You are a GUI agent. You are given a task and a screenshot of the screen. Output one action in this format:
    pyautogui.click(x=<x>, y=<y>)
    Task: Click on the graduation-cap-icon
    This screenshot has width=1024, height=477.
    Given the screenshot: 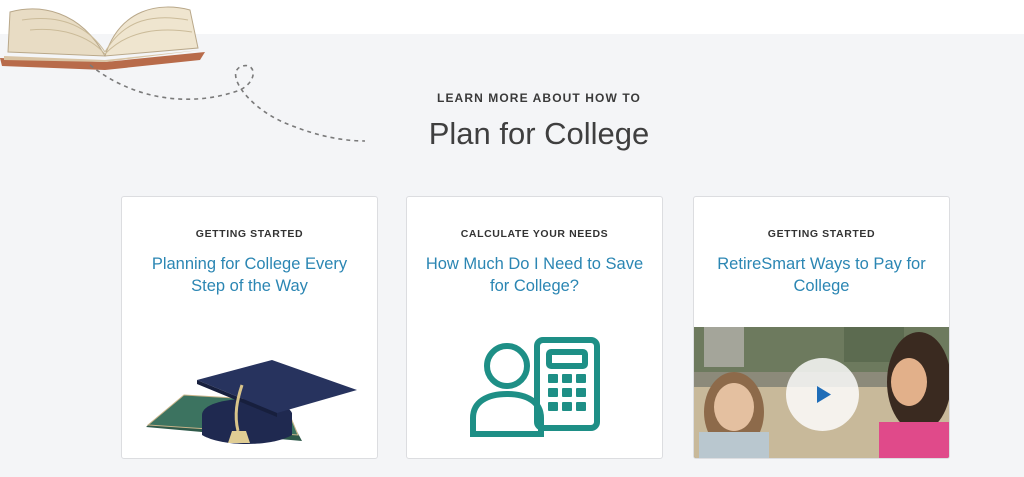 What is the action you would take?
    pyautogui.click(x=251, y=402)
    